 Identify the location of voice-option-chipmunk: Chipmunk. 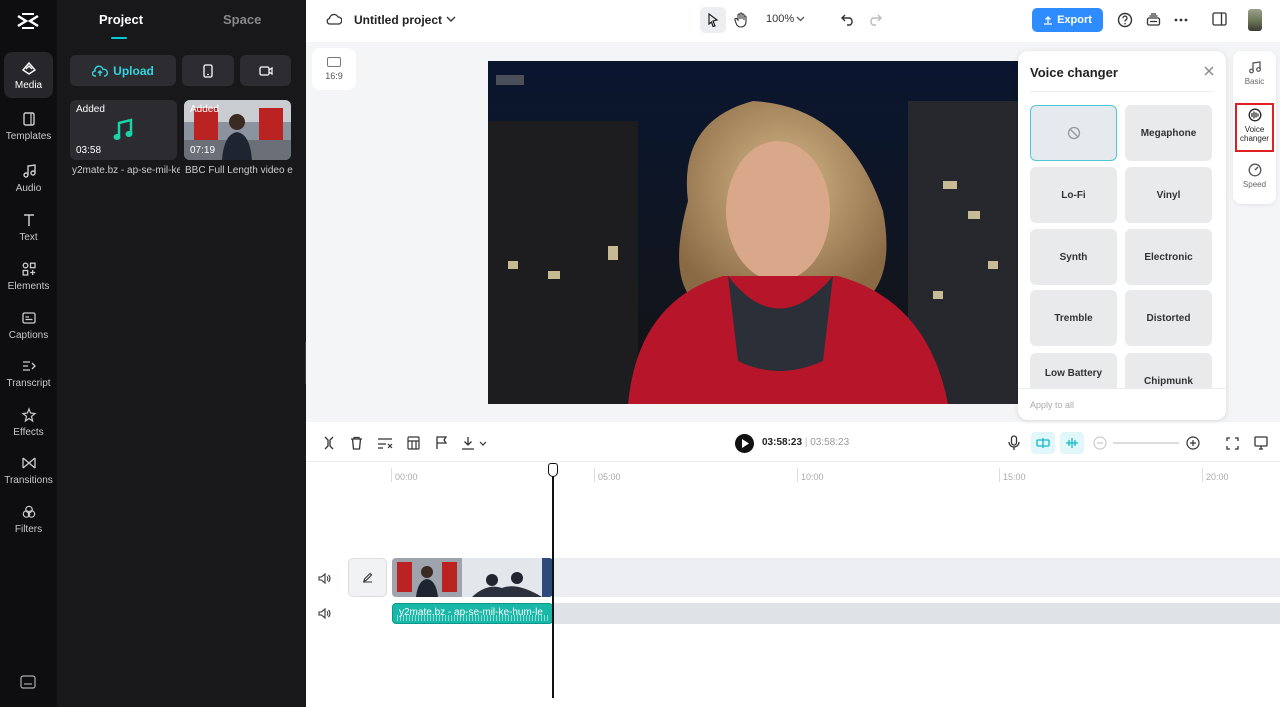
(1168, 370).